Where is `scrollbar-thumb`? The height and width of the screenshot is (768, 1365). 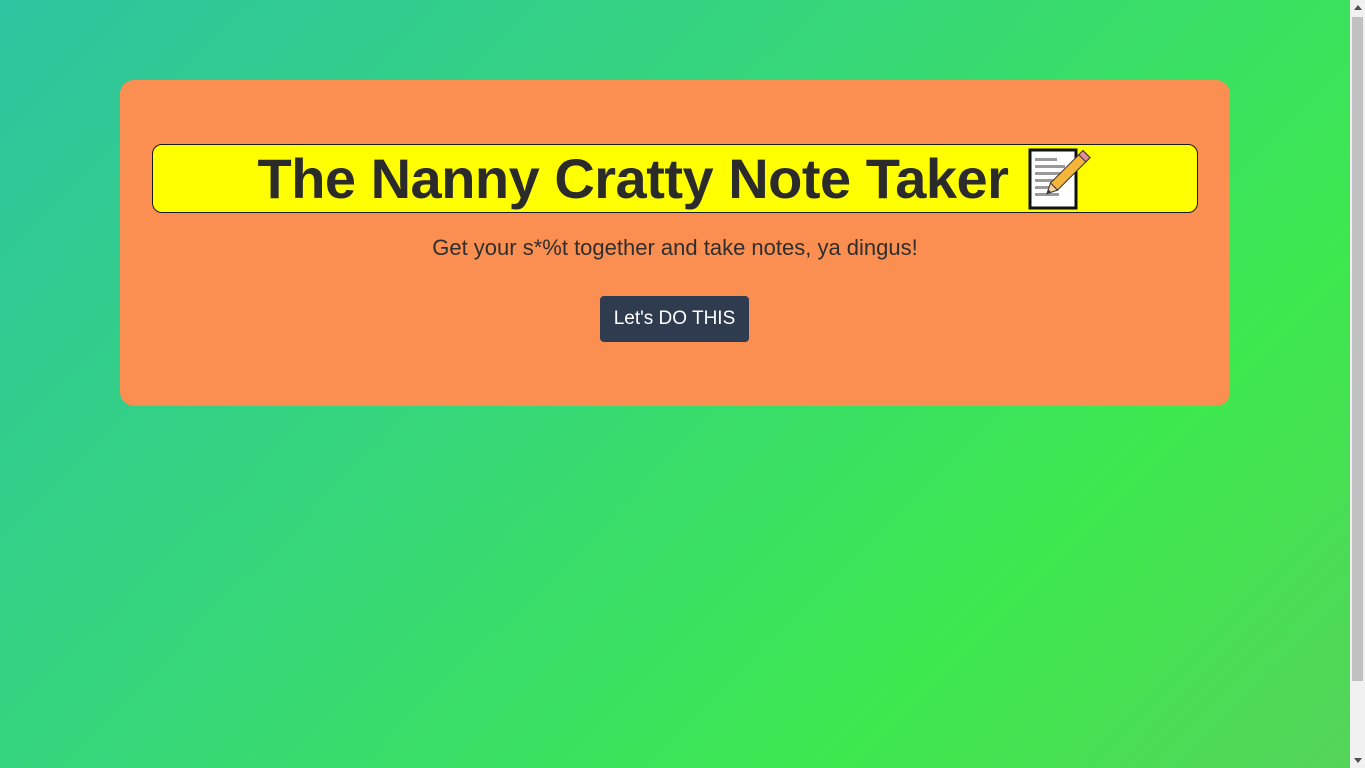
scrollbar-thumb is located at coordinates (1357, 349).